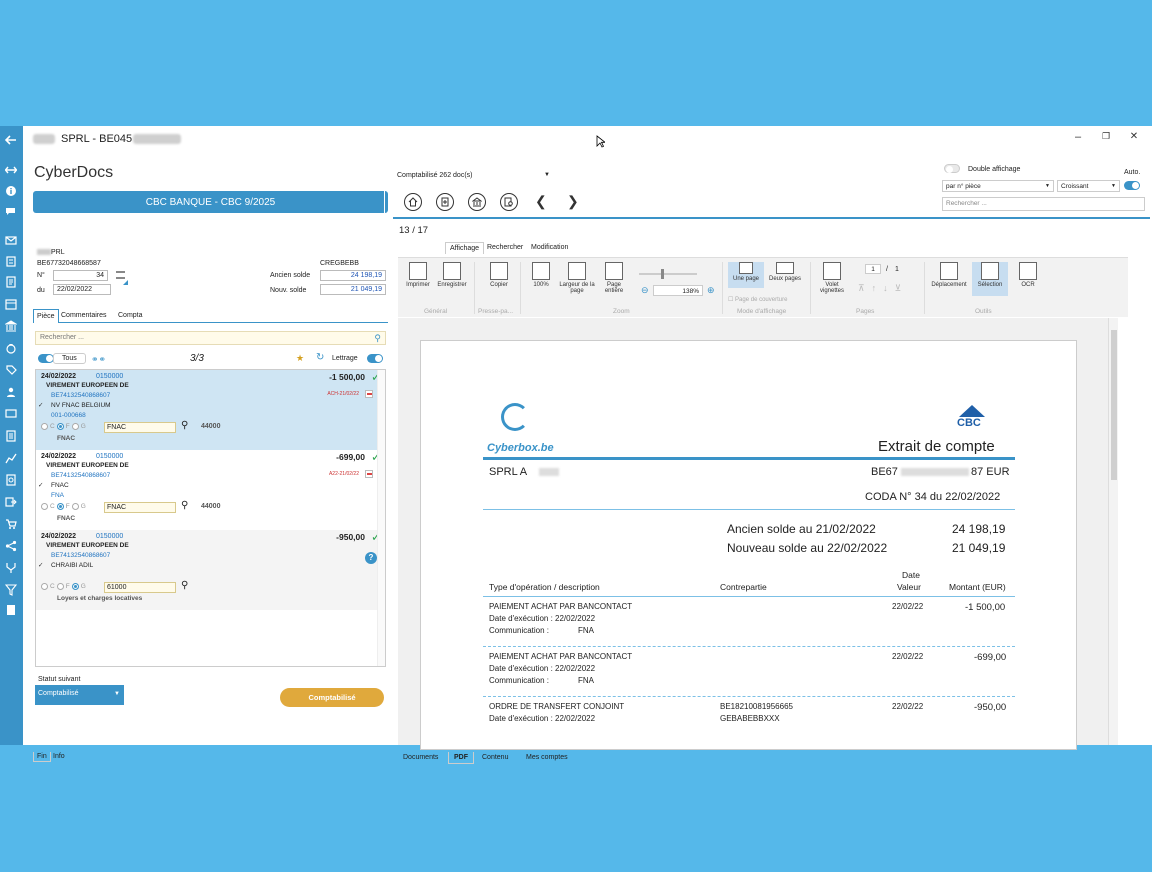 This screenshot has width=1152, height=872. I want to click on swap-icon, so click(11, 170).